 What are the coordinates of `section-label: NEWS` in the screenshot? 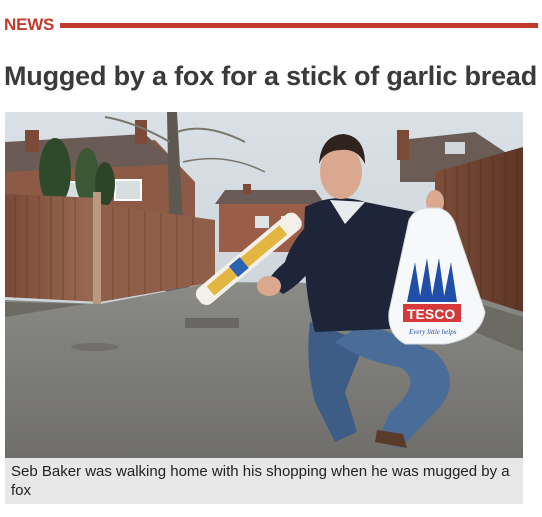 It's located at (32, 25).